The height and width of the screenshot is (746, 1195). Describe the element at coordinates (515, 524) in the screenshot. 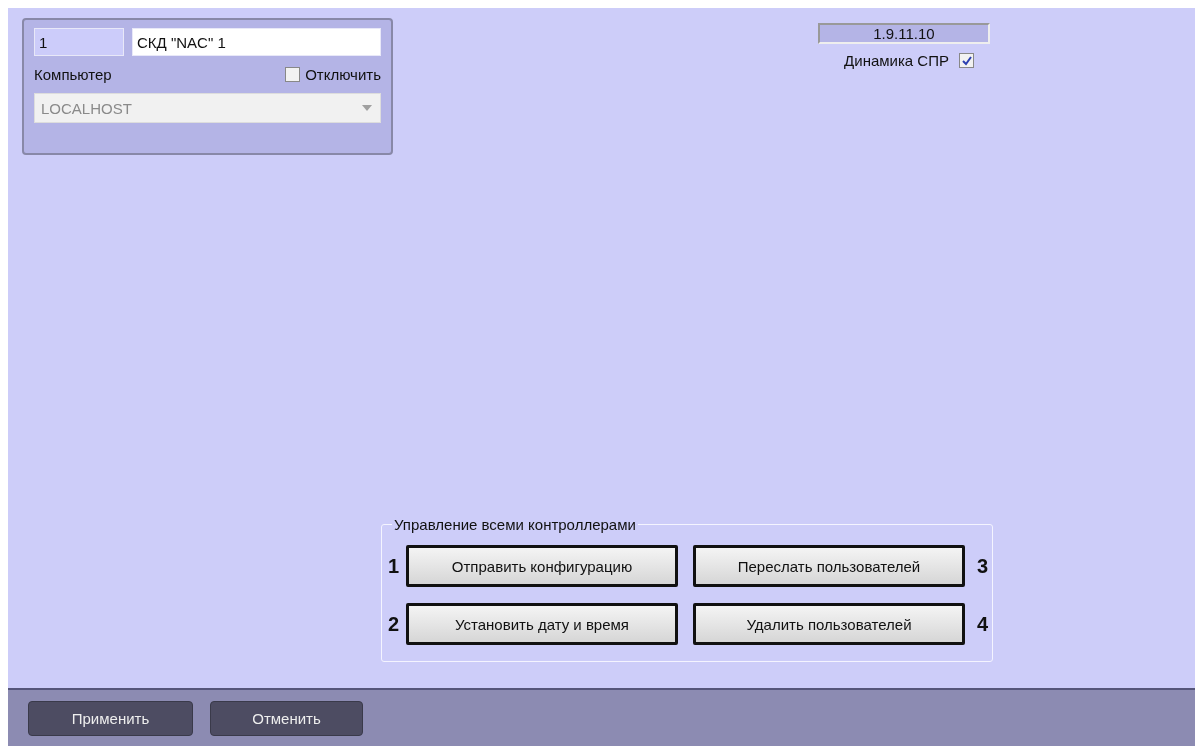

I see `group-title: Управление всеми контроллерами` at that location.